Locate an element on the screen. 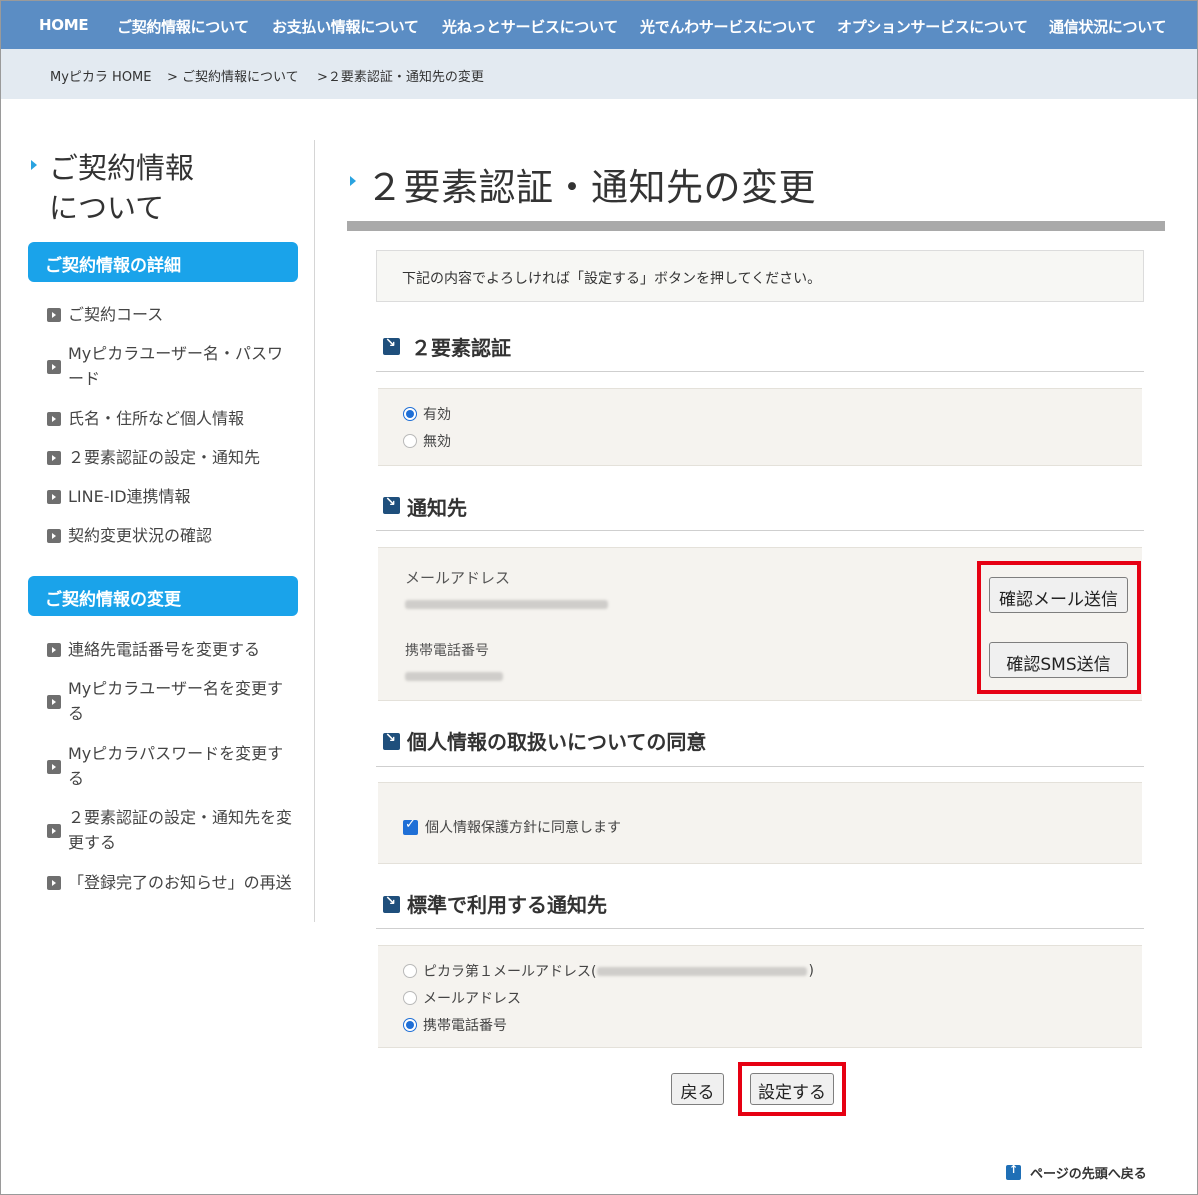 Image resolution: width=1198 pixels, height=1195 pixels. nav-home: HOME is located at coordinates (64, 25).